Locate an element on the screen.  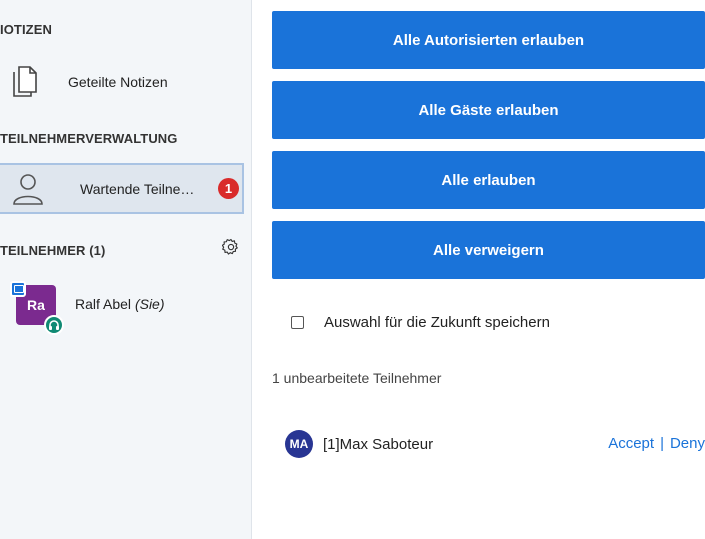
shared-notes-item: Geteilte Notizen is located at coordinates (125, 82).